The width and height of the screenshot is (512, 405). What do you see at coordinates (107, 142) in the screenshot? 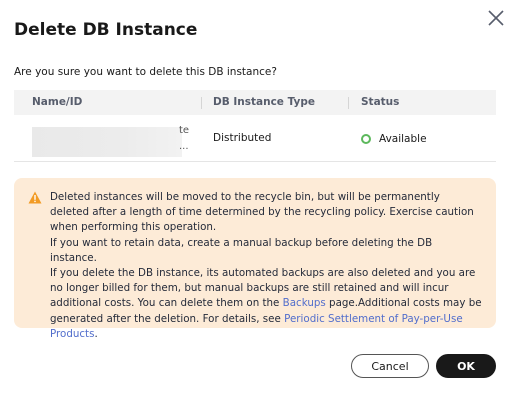
I see `redacted-instance-name` at bounding box center [107, 142].